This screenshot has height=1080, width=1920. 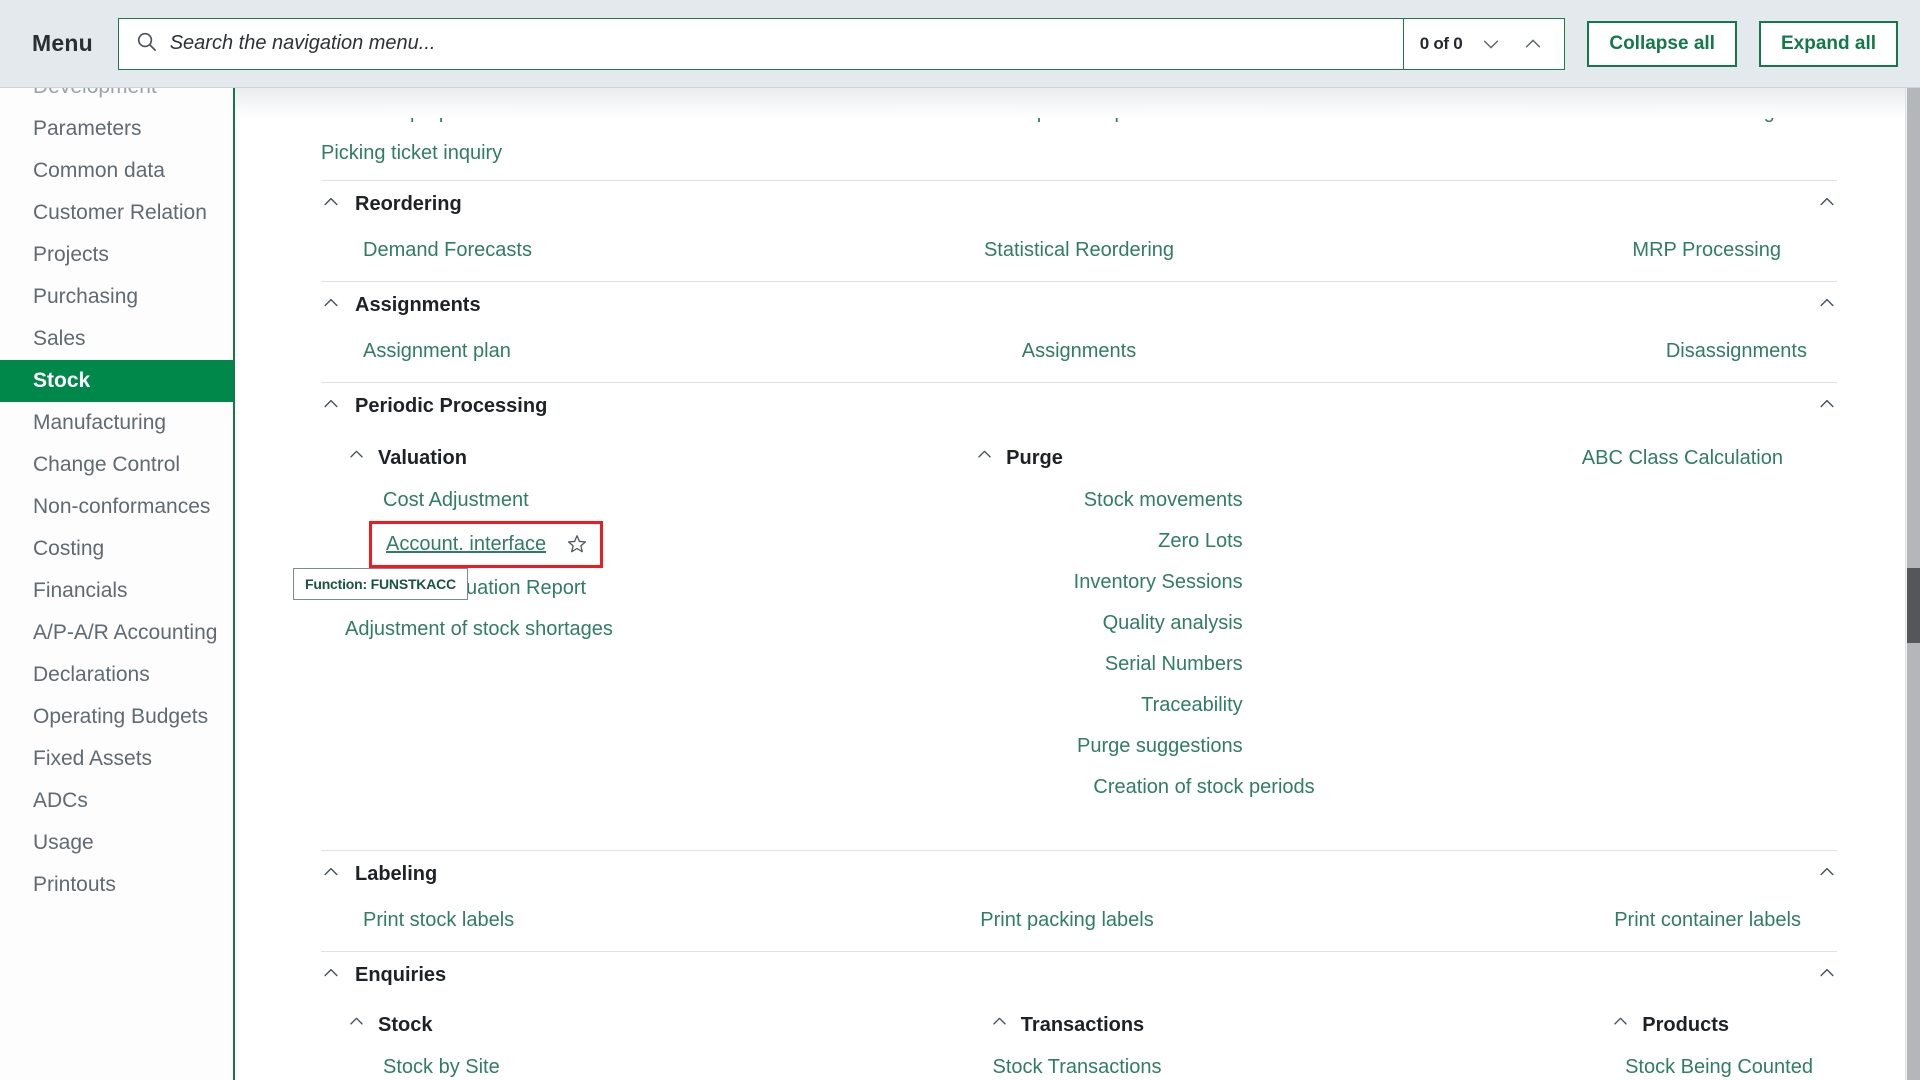 What do you see at coordinates (1078, 458) in the screenshot?
I see `subgroup-header-purge: Purge` at bounding box center [1078, 458].